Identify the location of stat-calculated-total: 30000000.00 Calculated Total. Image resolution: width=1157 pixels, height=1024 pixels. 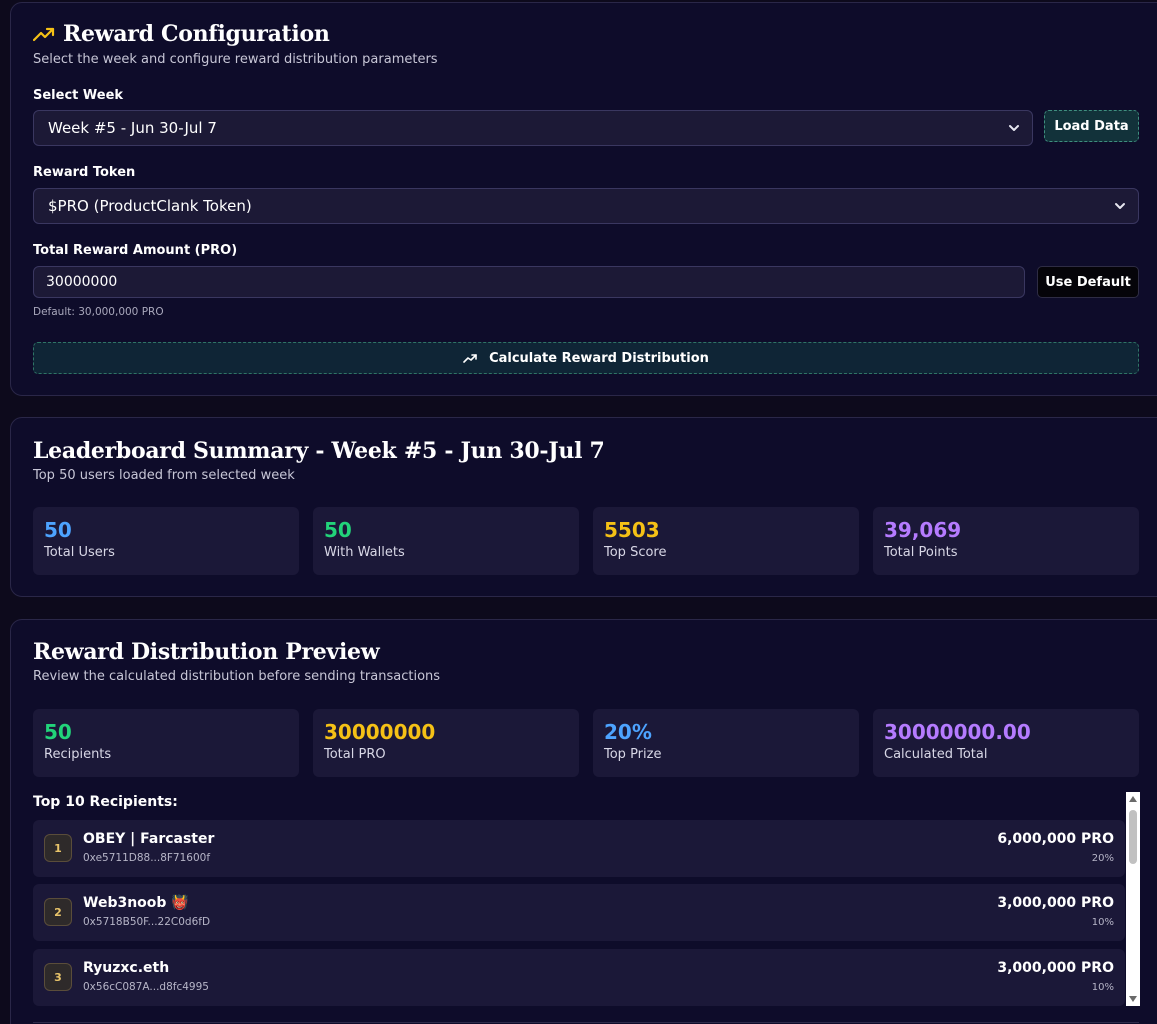
(1006, 743).